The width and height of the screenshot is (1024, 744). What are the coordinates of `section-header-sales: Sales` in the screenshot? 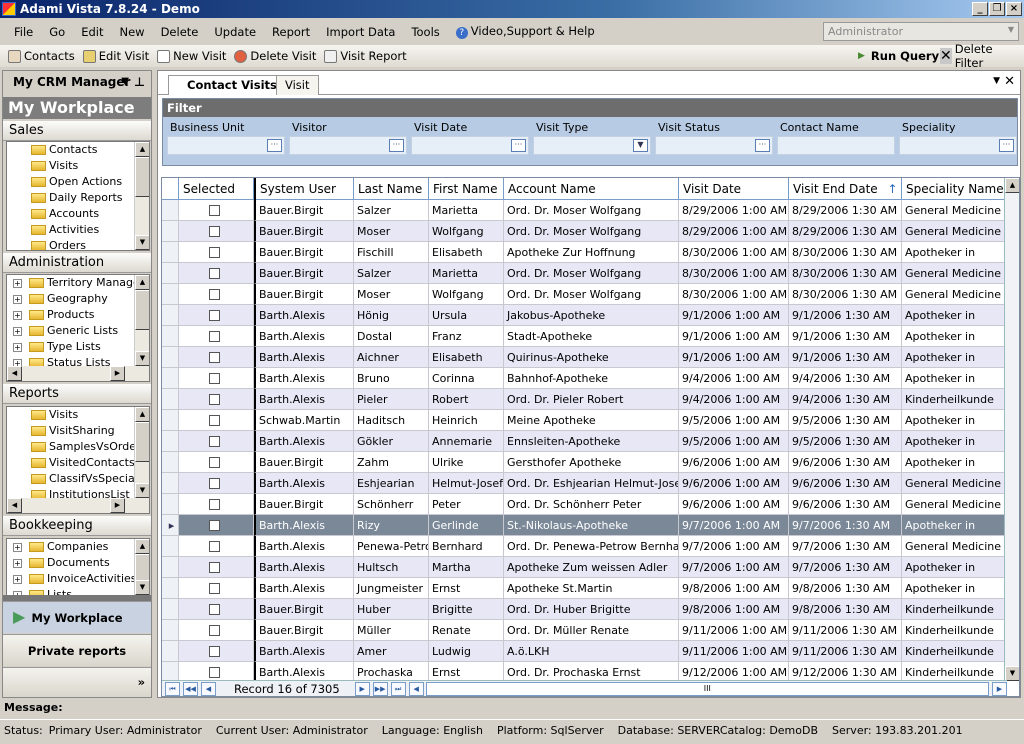 It's located at (77, 131).